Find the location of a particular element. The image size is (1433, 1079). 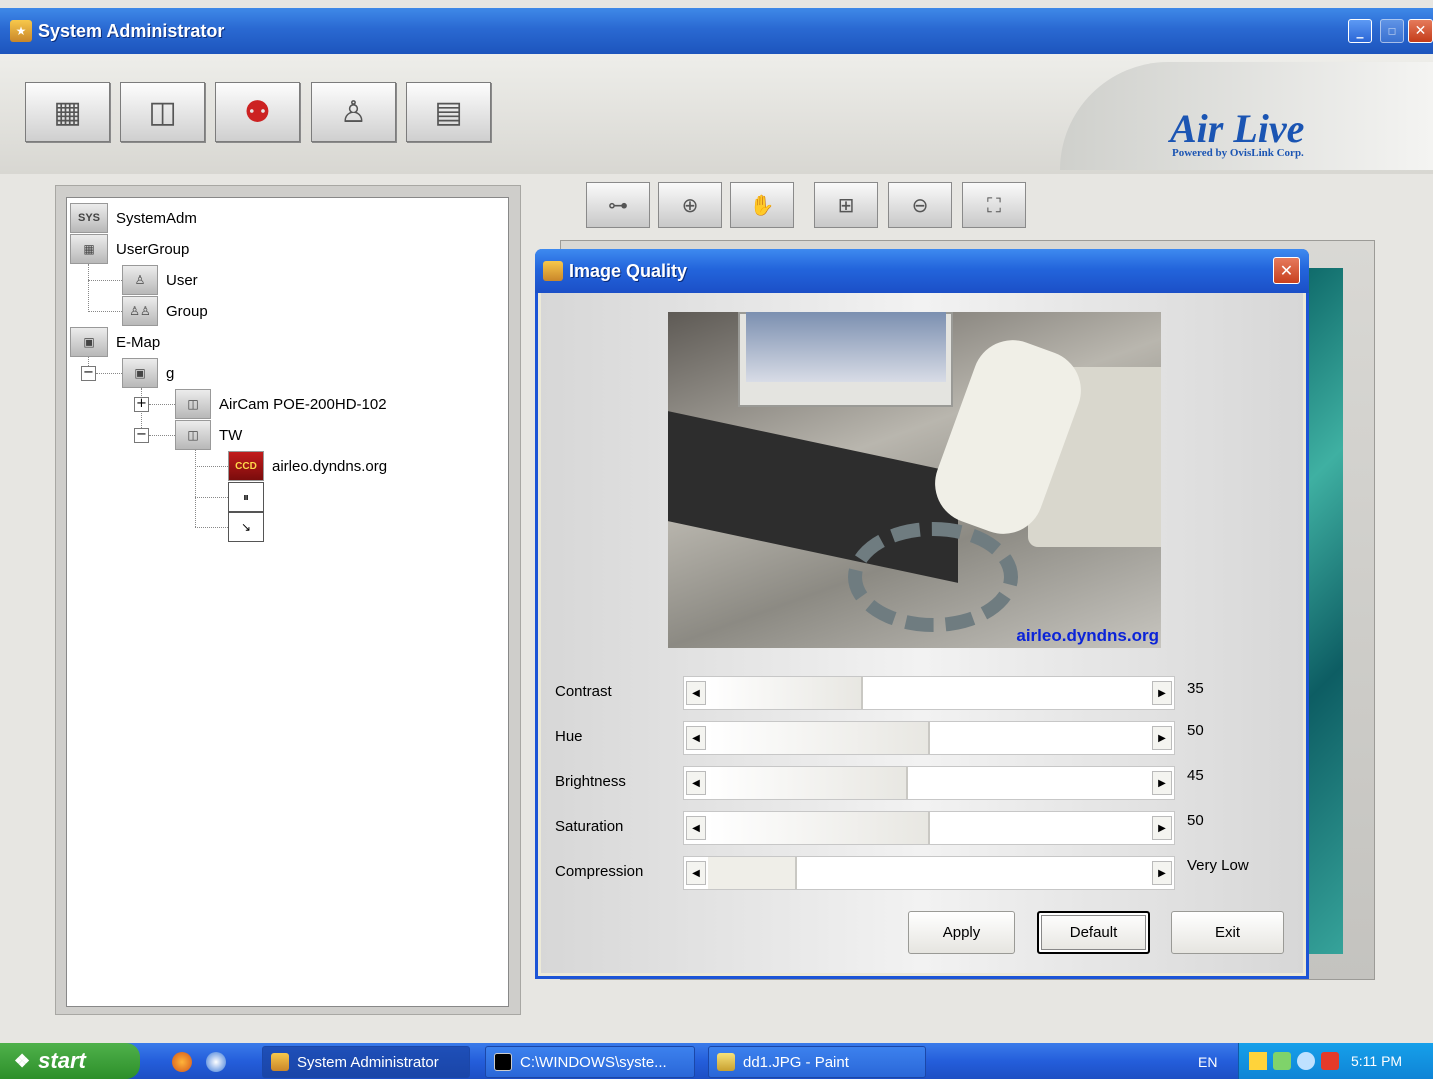

default-button: Default is located at coordinates (1093, 932).